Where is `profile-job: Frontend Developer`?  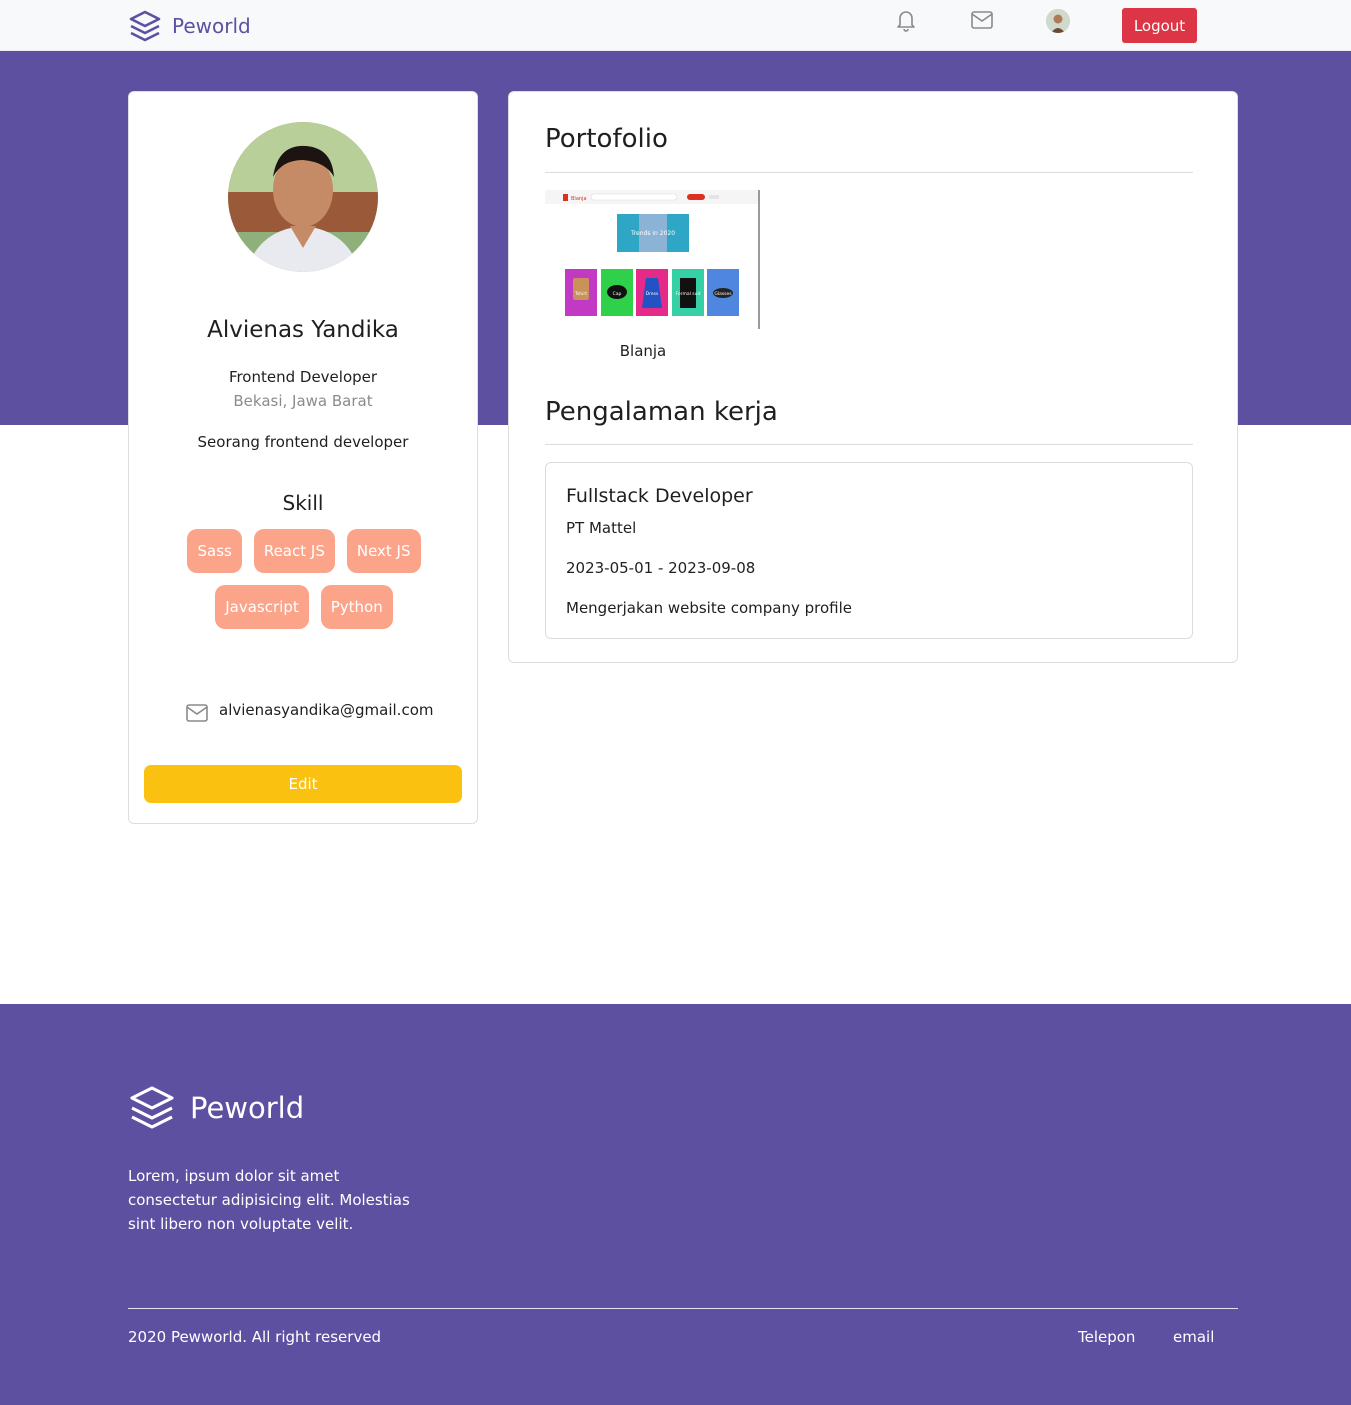
profile-job: Frontend Developer is located at coordinates (303, 377).